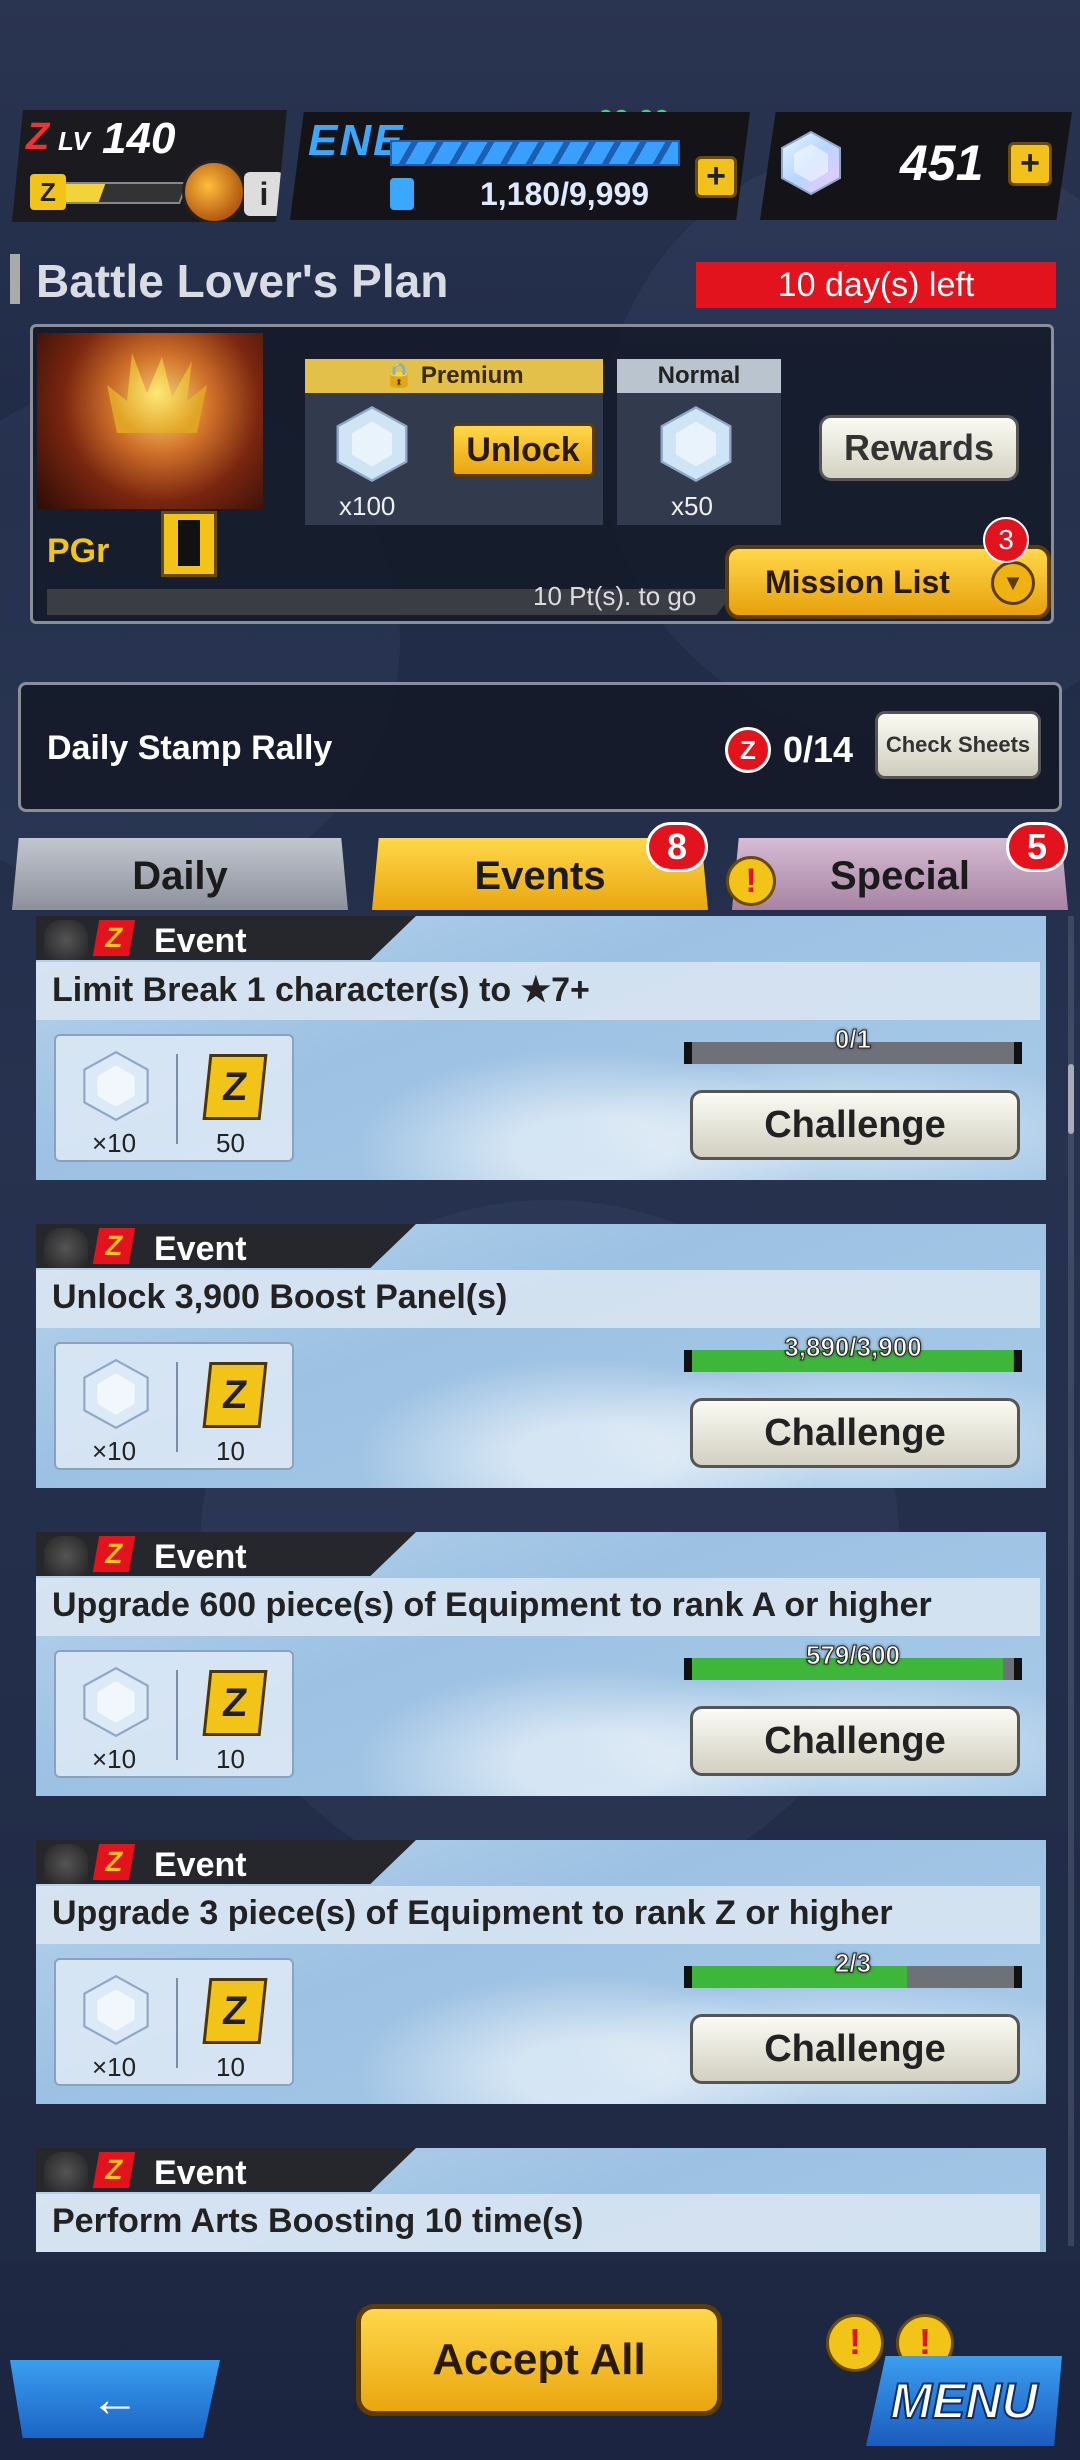 This screenshot has height=2460, width=1080. Describe the element at coordinates (964, 2401) in the screenshot. I see `menu-button: MENU` at that location.